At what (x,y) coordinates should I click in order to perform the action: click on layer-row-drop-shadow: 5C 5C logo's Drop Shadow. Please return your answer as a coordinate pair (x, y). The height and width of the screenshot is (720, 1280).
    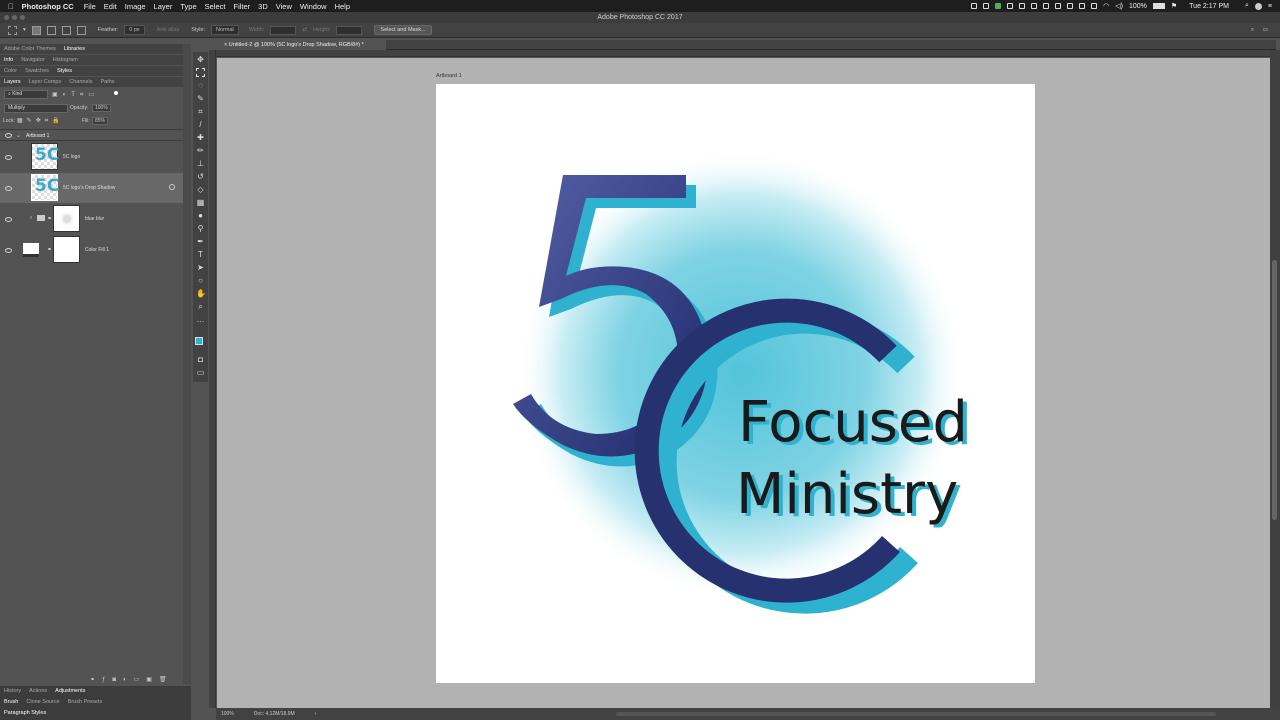
    Looking at the image, I should click on (91, 188).